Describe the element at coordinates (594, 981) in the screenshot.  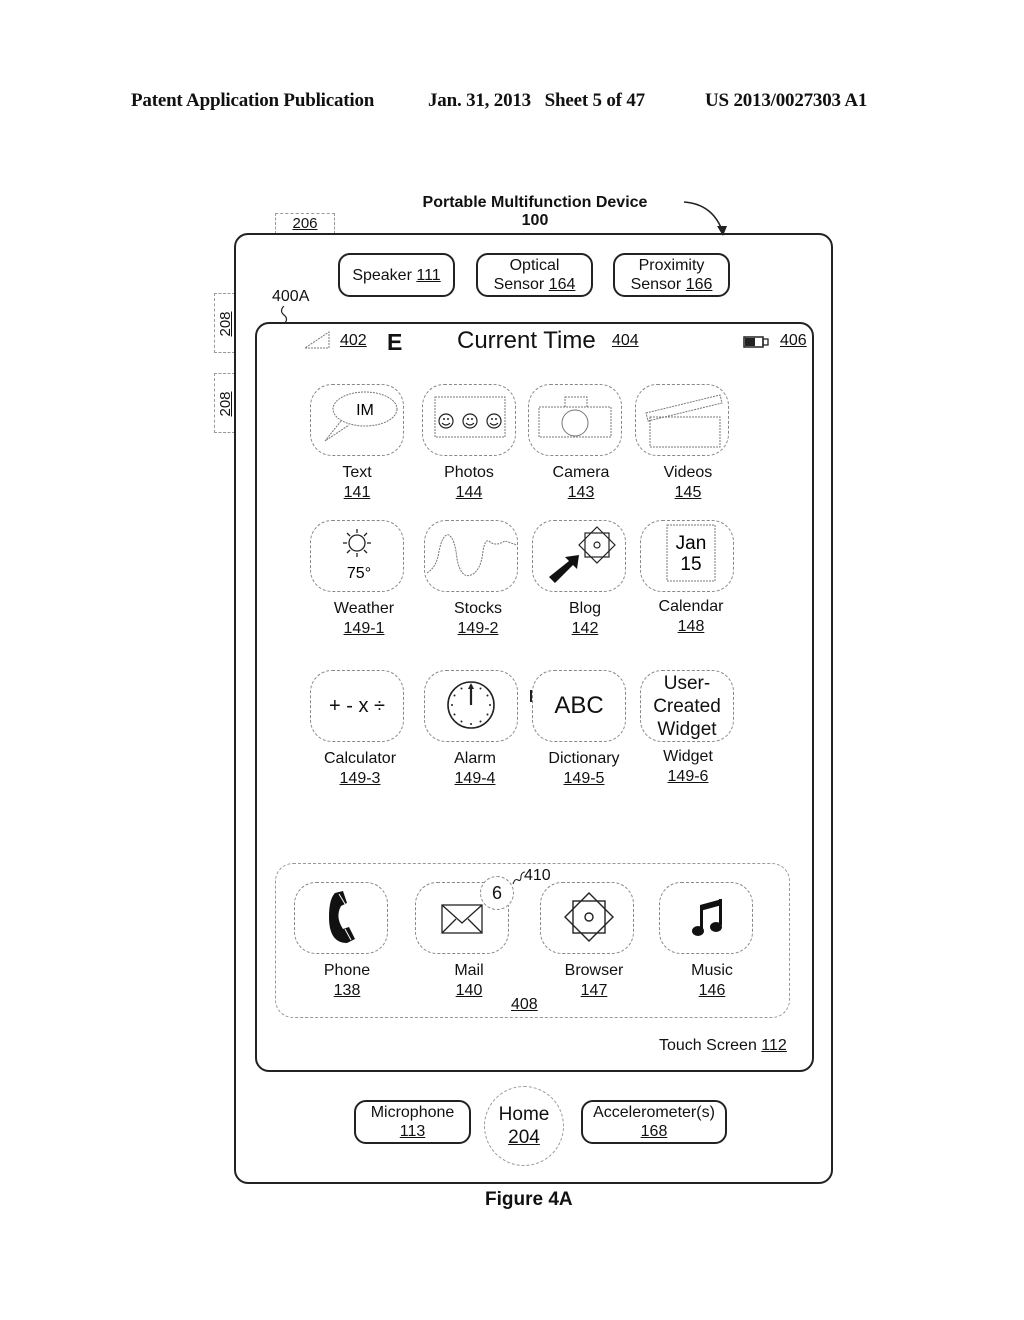
I see `dock-browser-label: Browser 147` at that location.